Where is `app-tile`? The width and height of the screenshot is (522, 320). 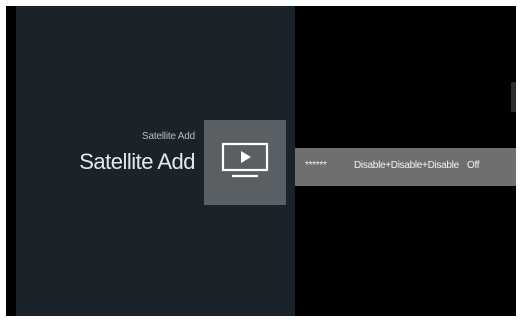 app-tile is located at coordinates (245, 162).